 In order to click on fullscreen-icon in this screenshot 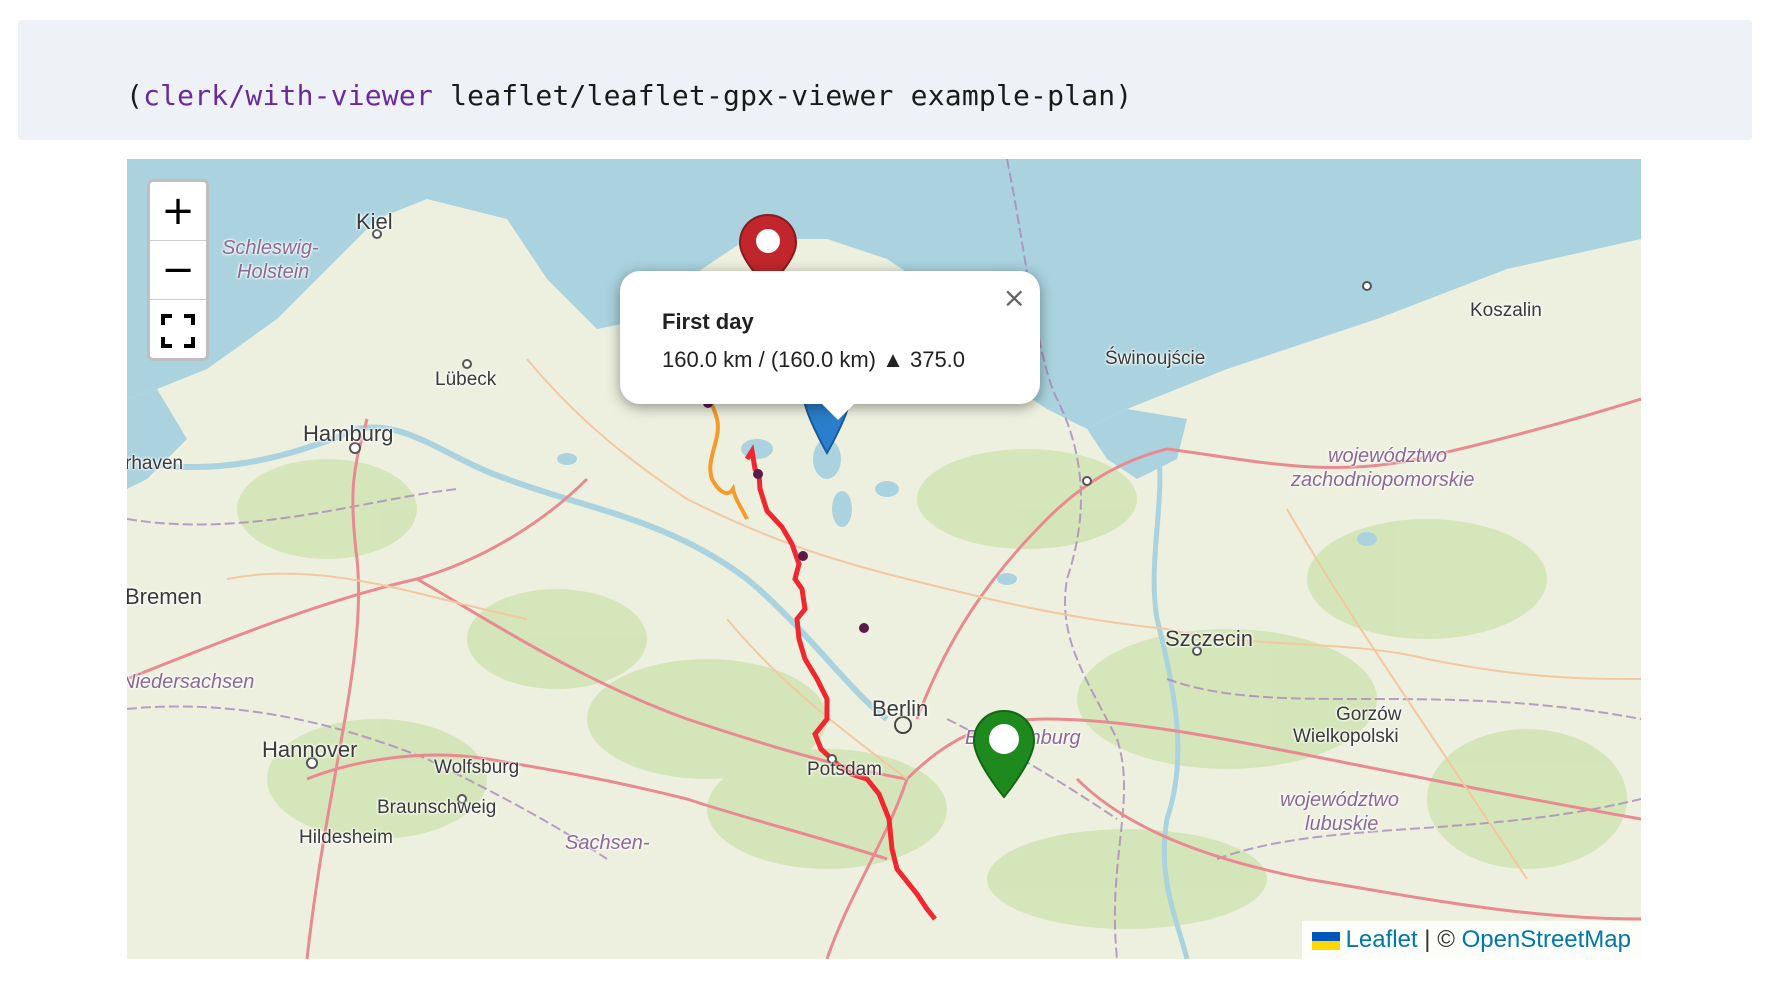, I will do `click(178, 331)`.